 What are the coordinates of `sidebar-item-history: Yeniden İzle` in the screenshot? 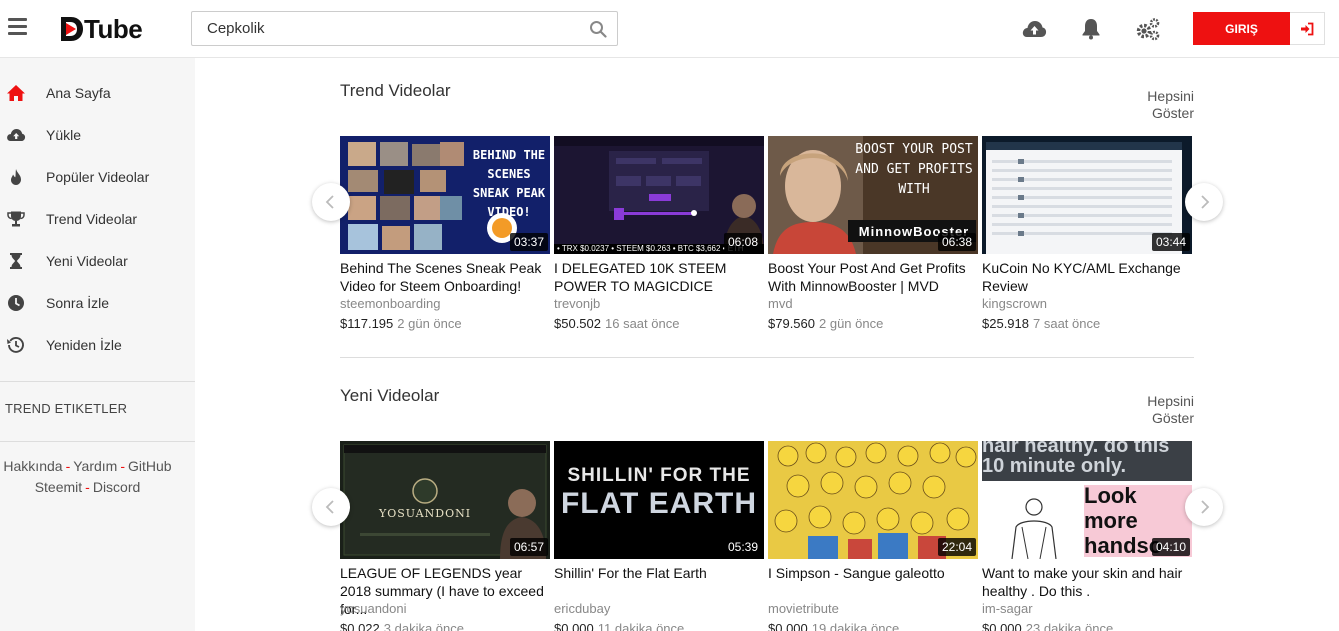 It's located at (97, 345).